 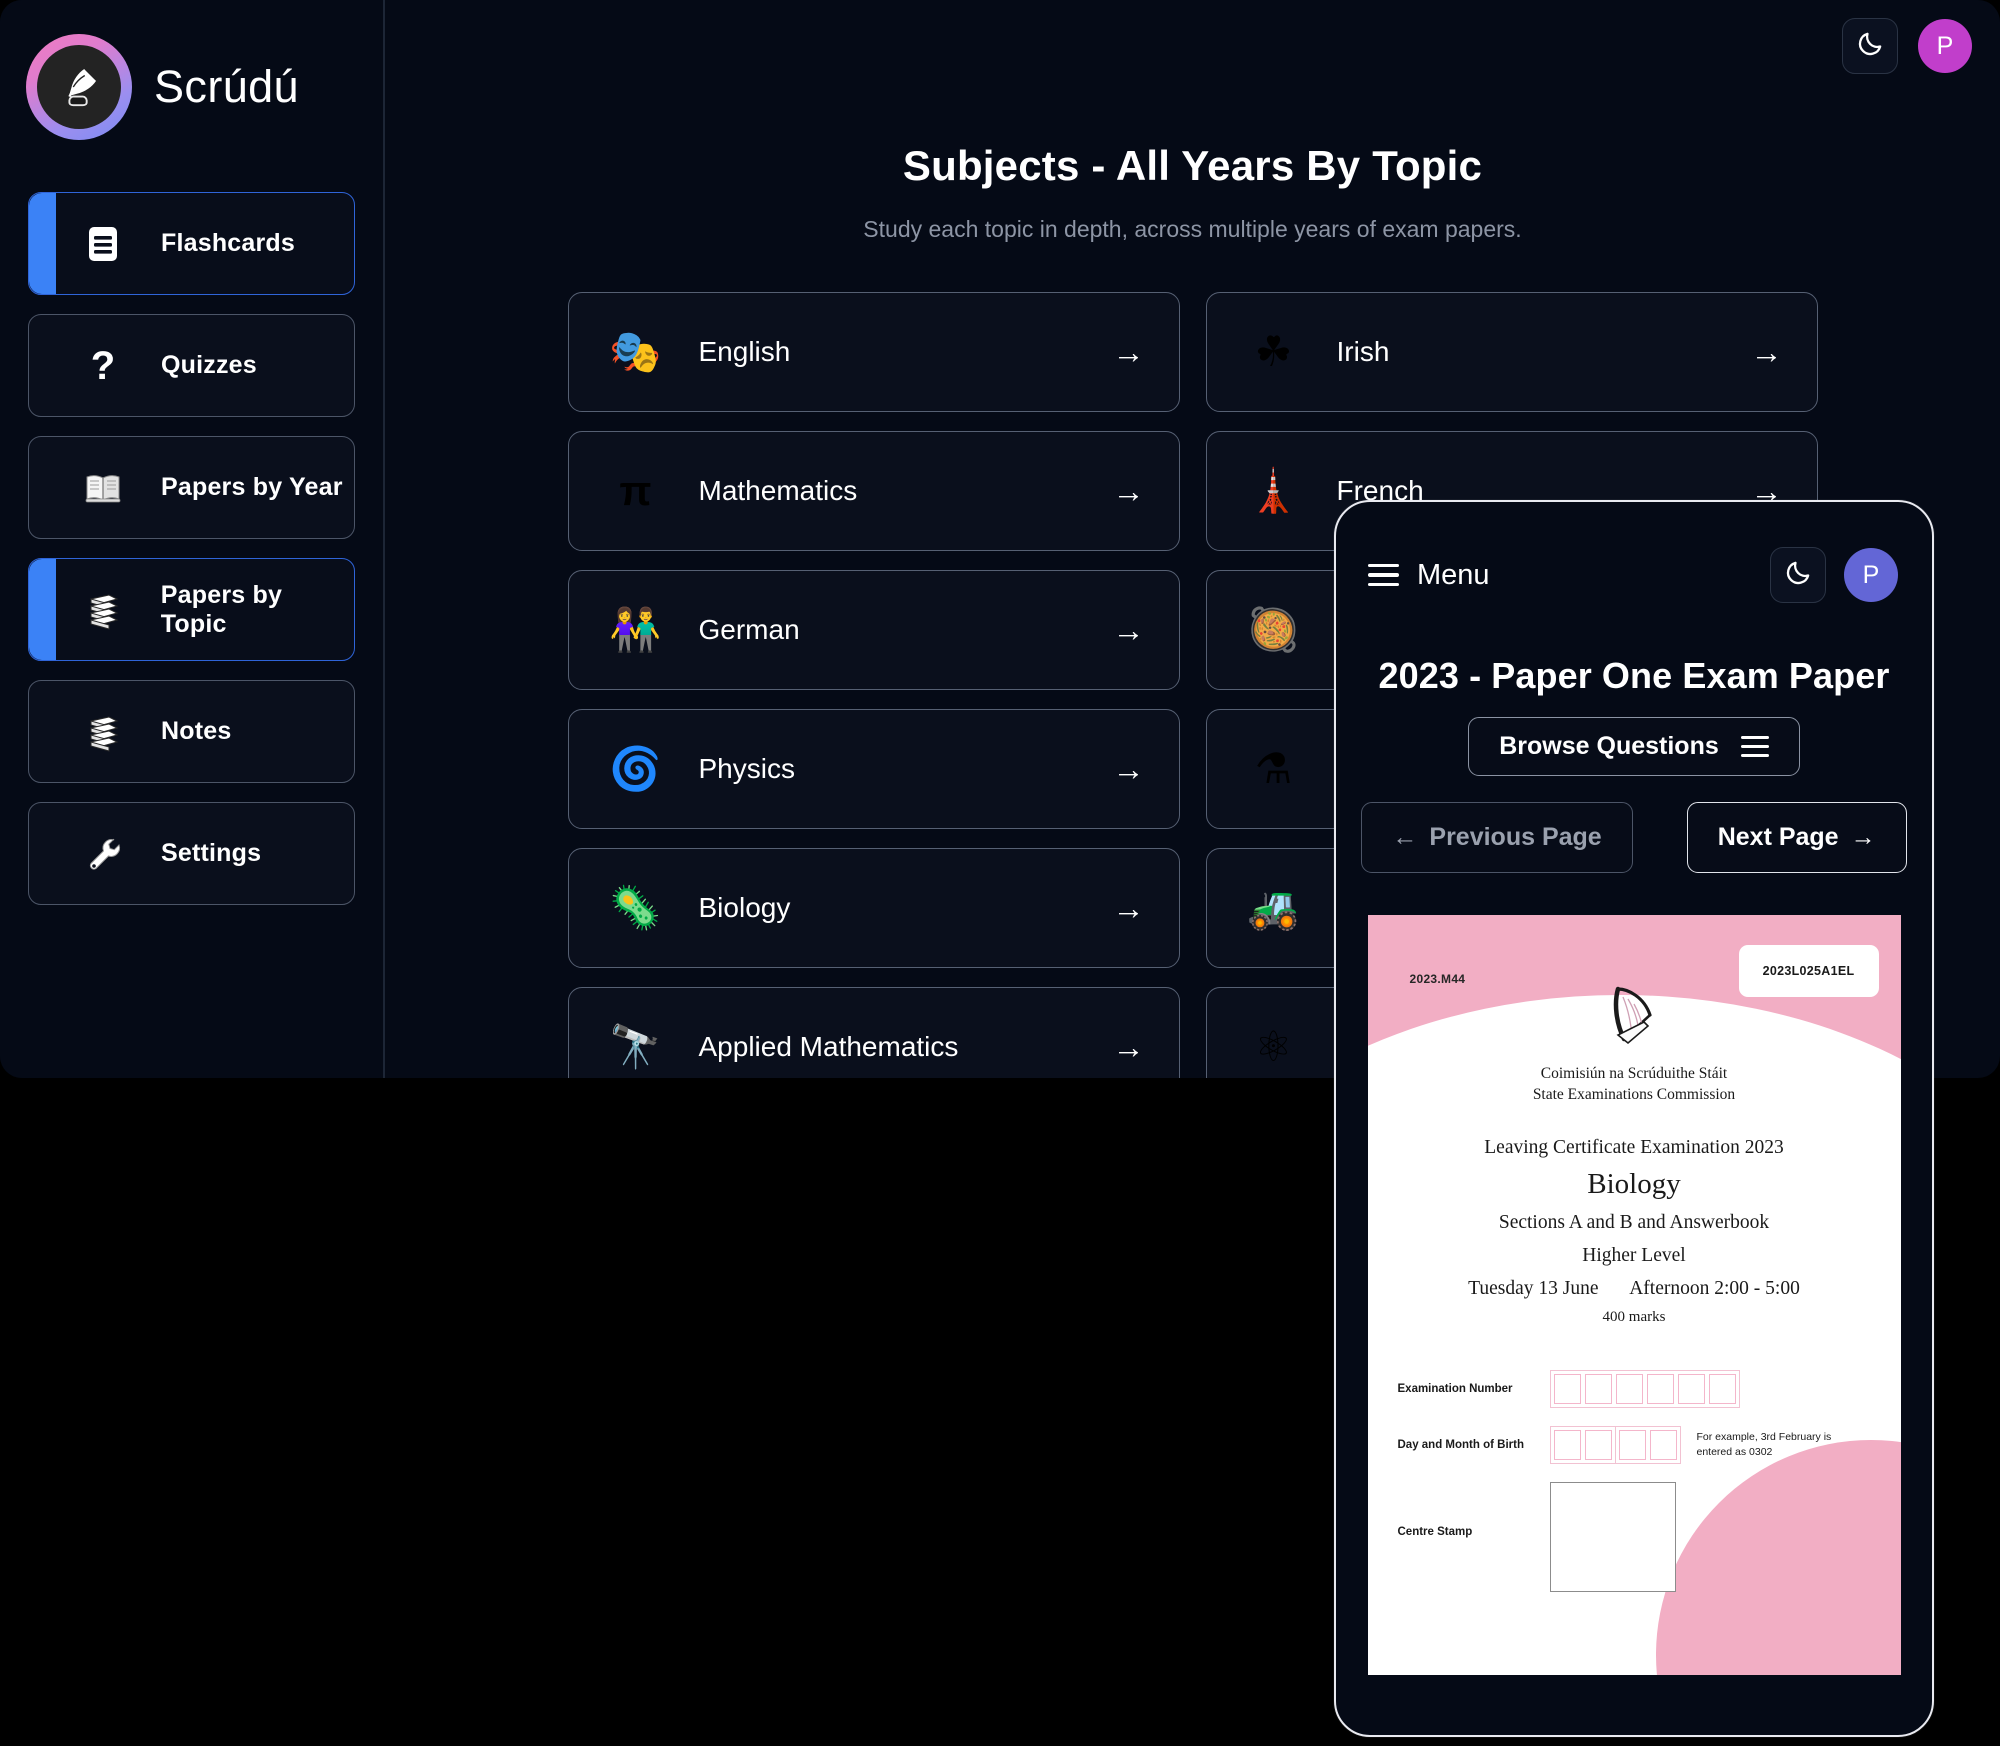 I want to click on exam-level: Higher Level, so click(x=1634, y=1255).